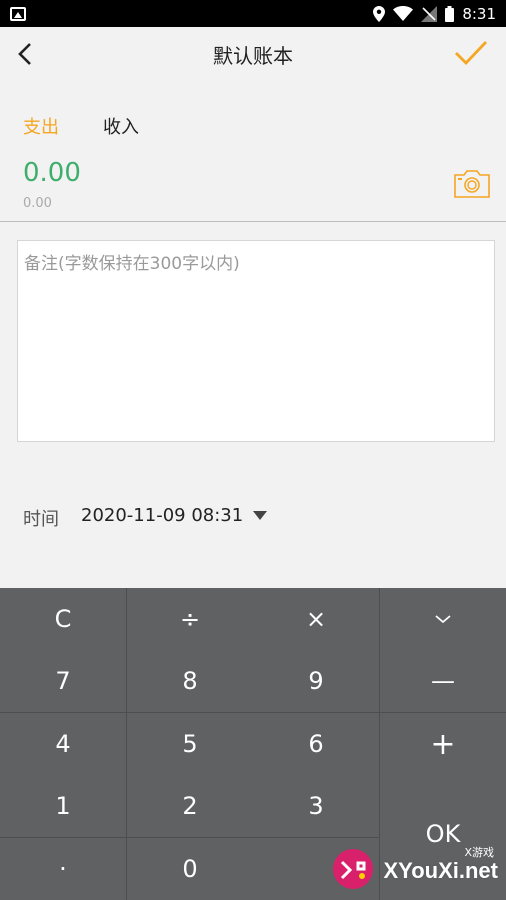 Image resolution: width=506 pixels, height=900 pixels. What do you see at coordinates (472, 184) in the screenshot?
I see `camera-icon` at bounding box center [472, 184].